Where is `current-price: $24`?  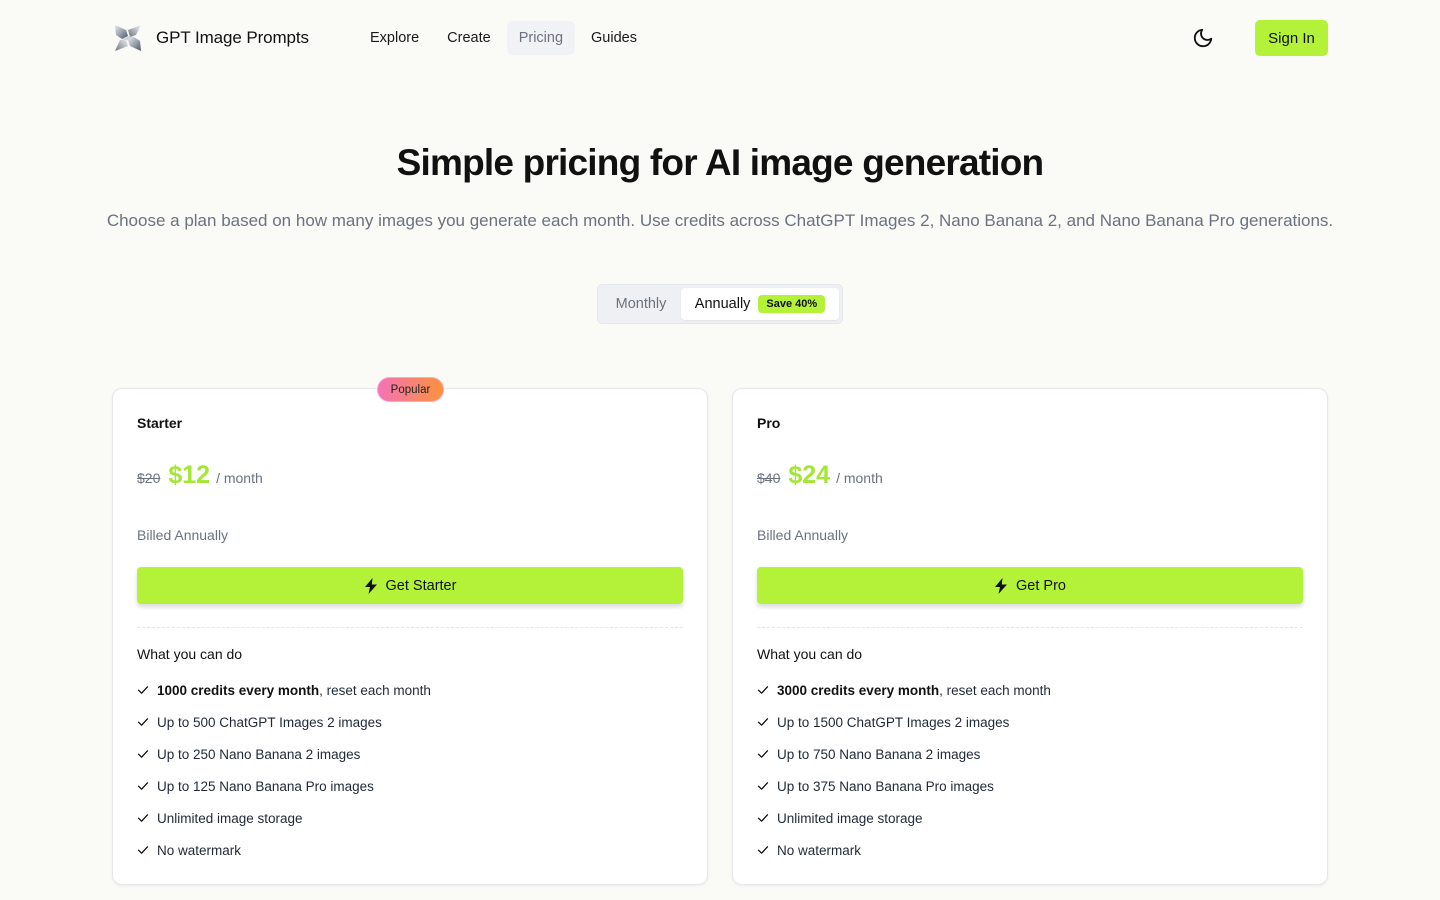 current-price: $24 is located at coordinates (809, 475).